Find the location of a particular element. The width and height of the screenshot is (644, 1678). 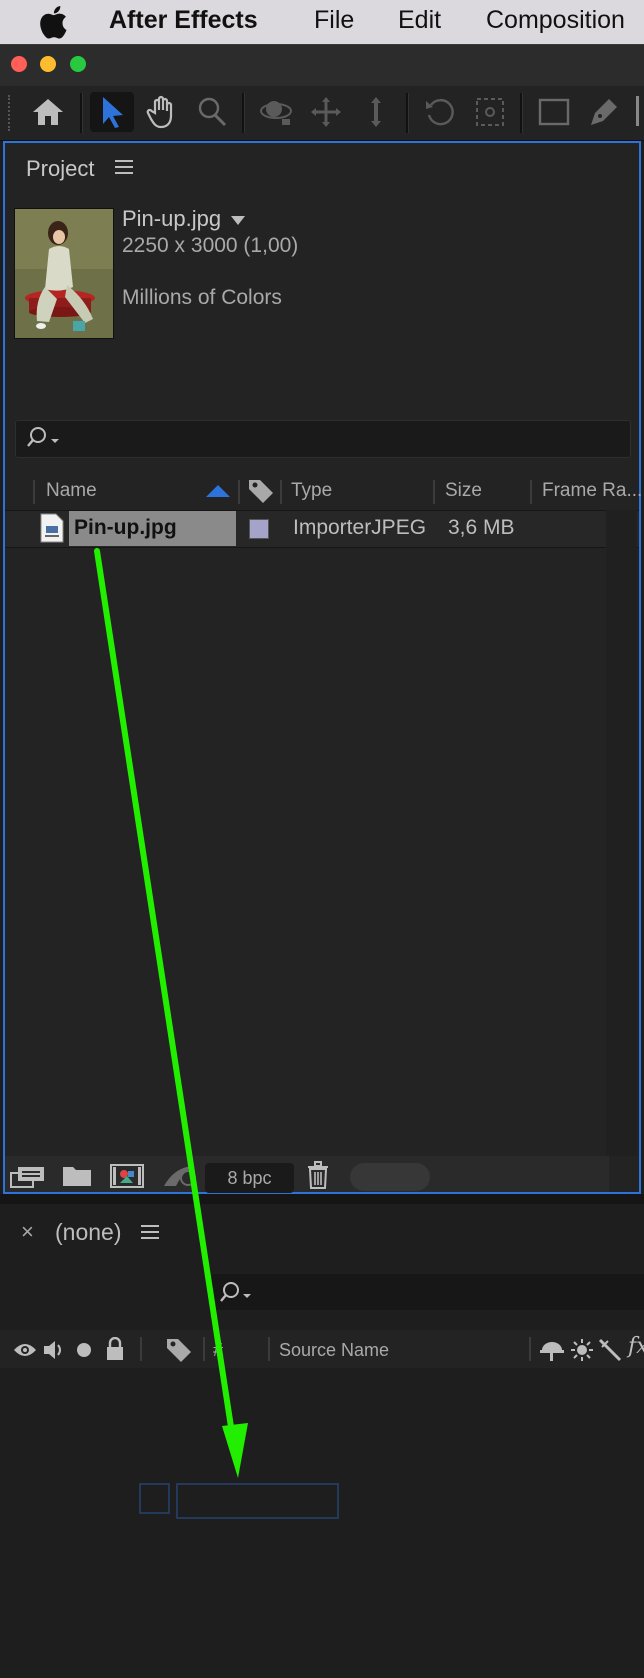

timeline-search-input is located at coordinates (427, 1292).